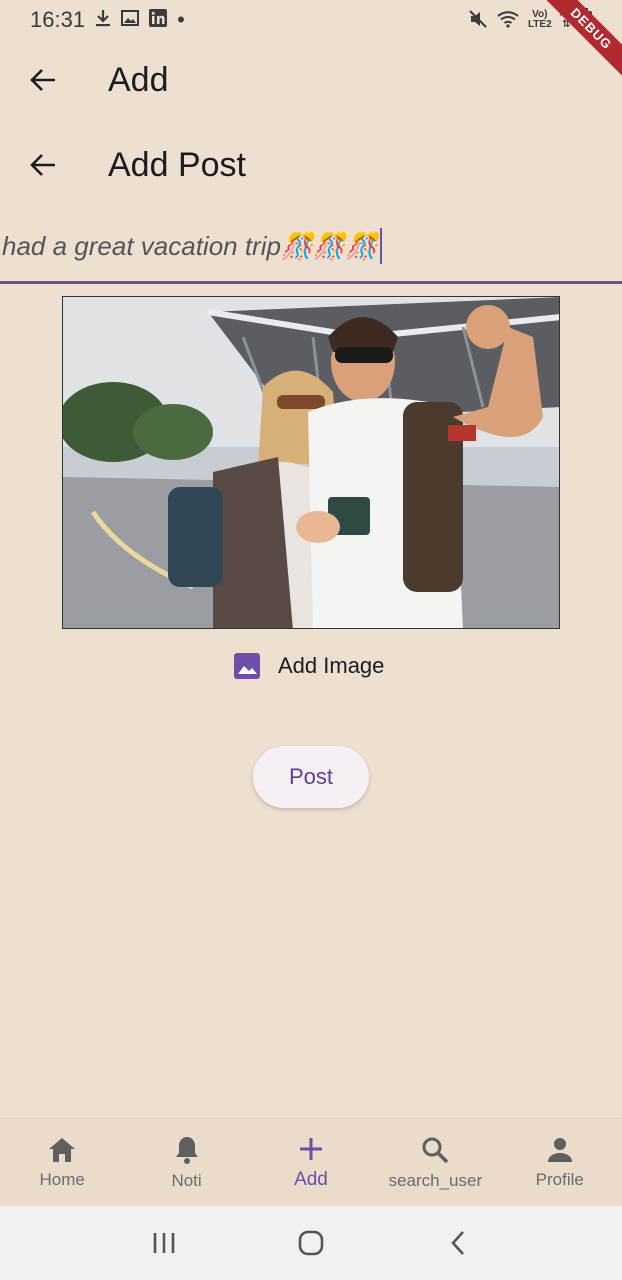 Image resolution: width=622 pixels, height=1280 pixels. What do you see at coordinates (539, 24) in the screenshot?
I see `network-line2: LTE2` at bounding box center [539, 24].